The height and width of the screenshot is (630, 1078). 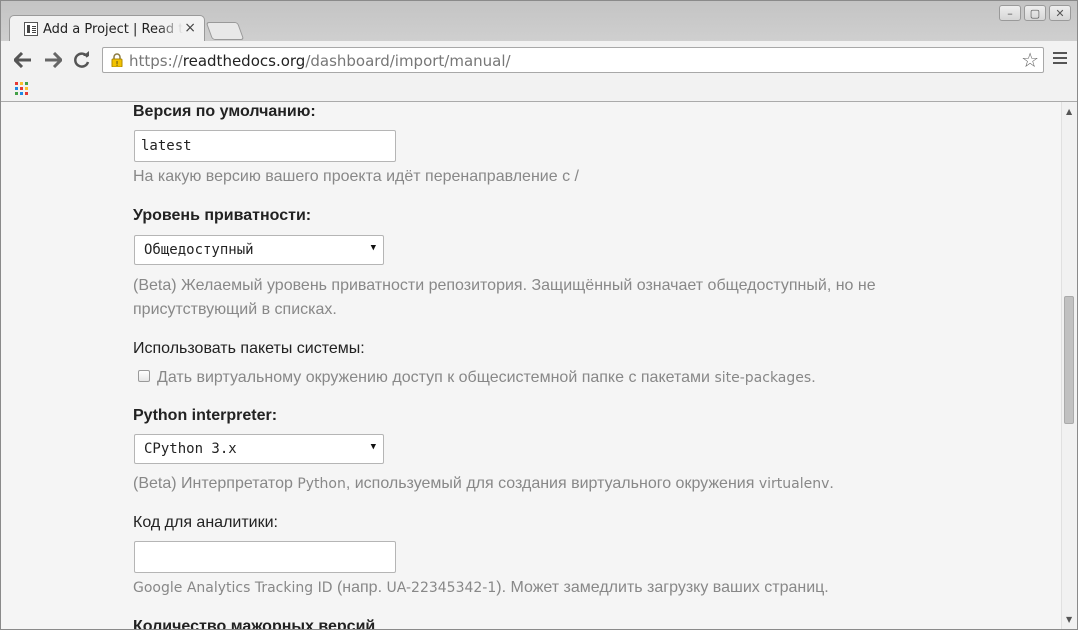 I want to click on python-interpreter-value: CPython 3.x, so click(x=190, y=449).